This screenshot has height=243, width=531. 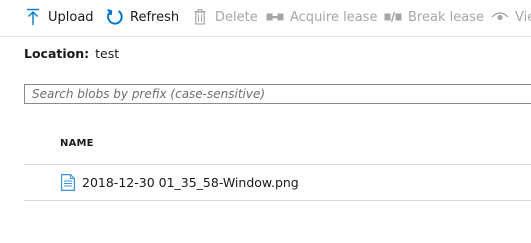 I want to click on break-lease-button: Break lease, so click(x=434, y=17).